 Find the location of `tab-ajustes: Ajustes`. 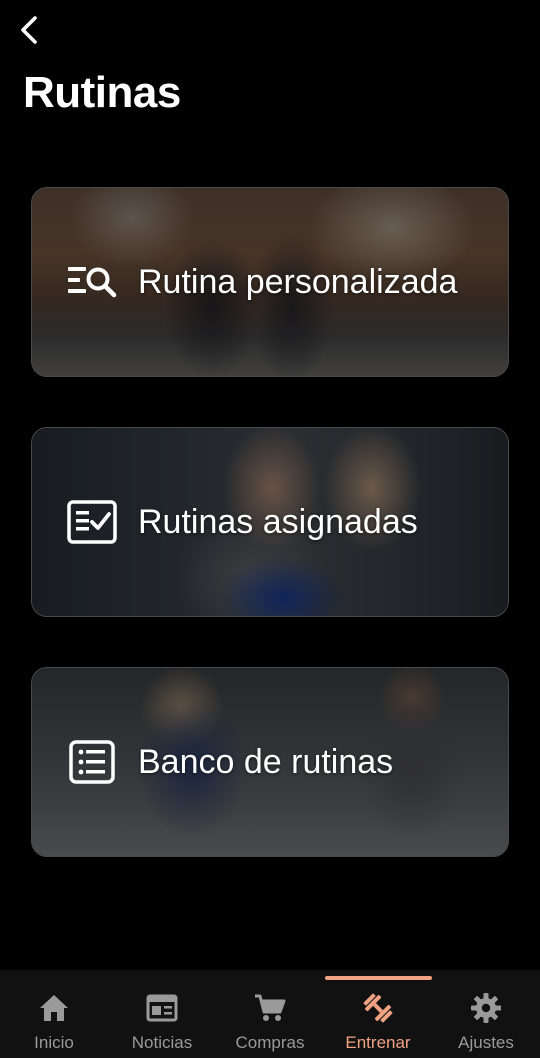

tab-ajustes: Ajustes is located at coordinates (486, 1014).